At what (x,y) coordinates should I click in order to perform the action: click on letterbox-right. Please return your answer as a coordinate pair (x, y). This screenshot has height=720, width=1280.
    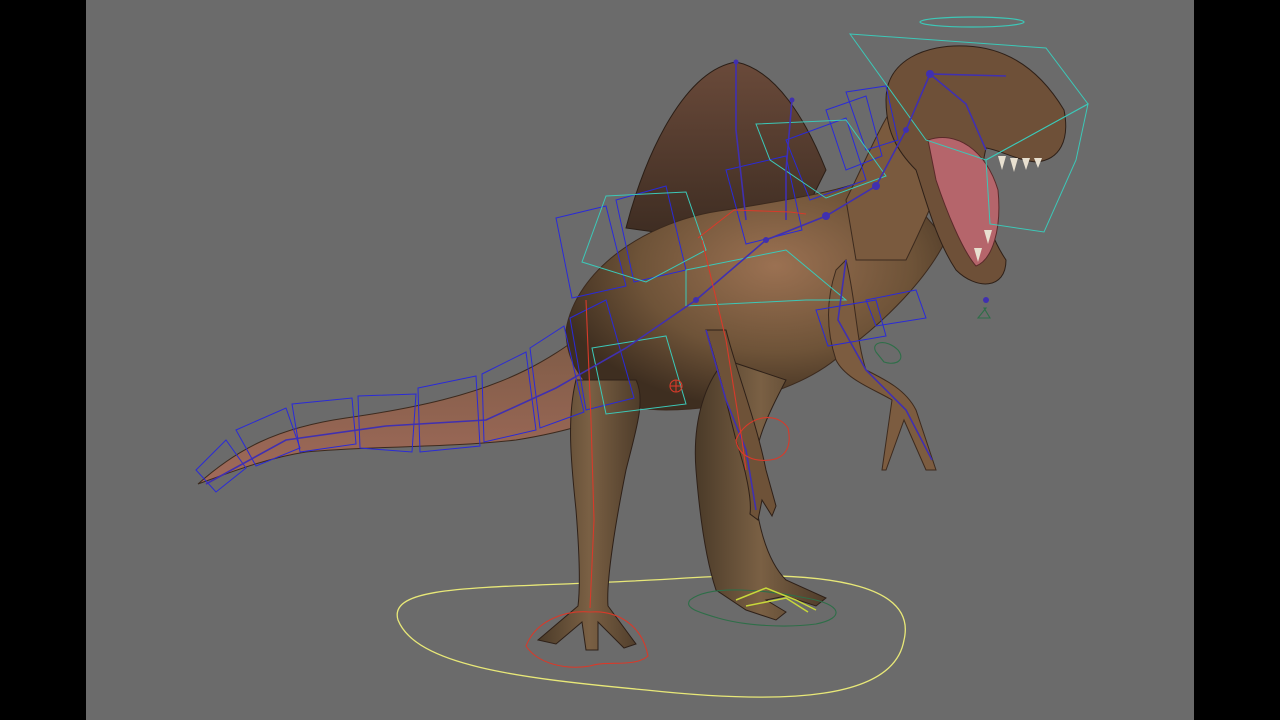
    Looking at the image, I should click on (1237, 360).